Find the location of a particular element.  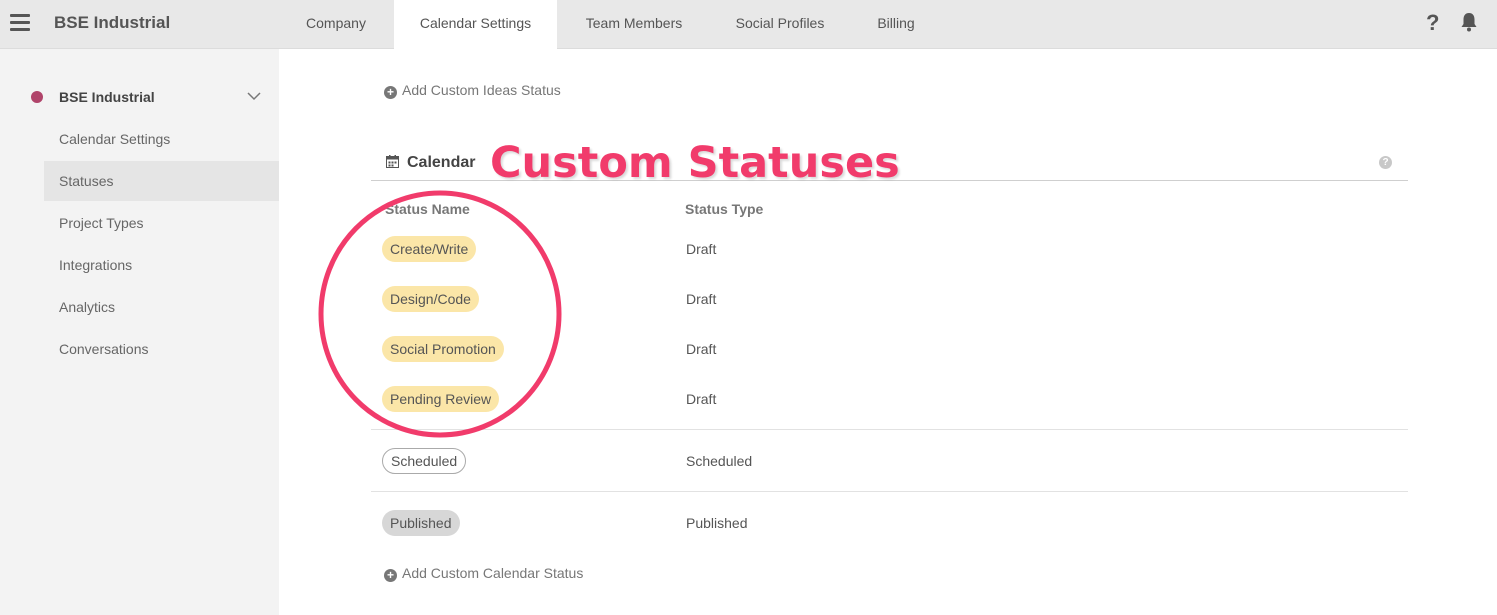

org-name: BSE Industrial is located at coordinates (107, 97).